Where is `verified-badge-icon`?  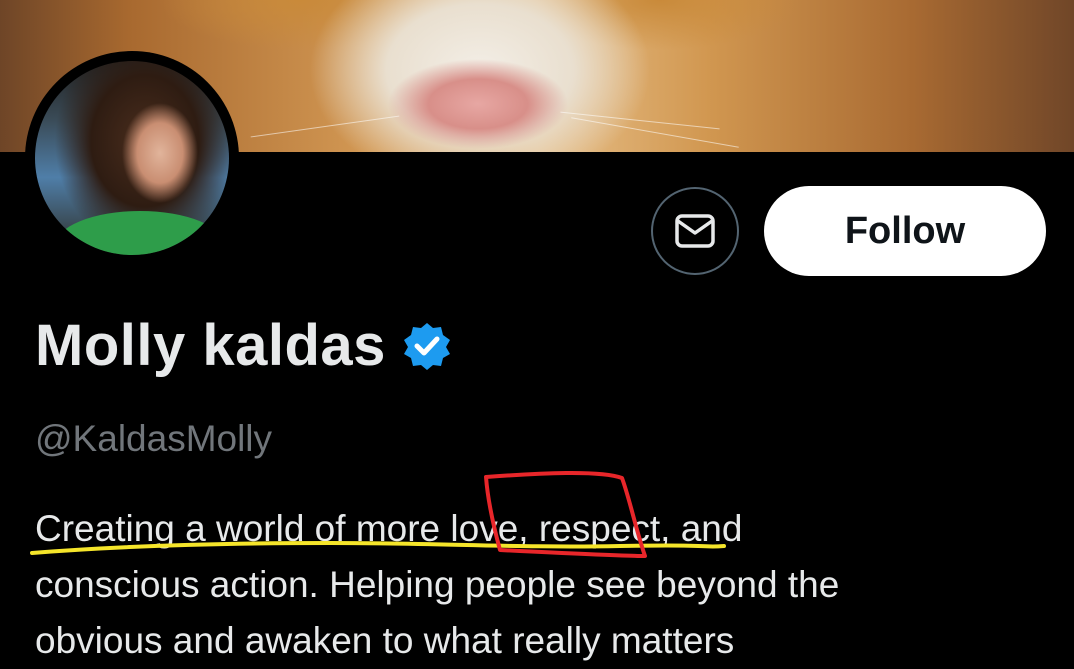 verified-badge-icon is located at coordinates (426, 346).